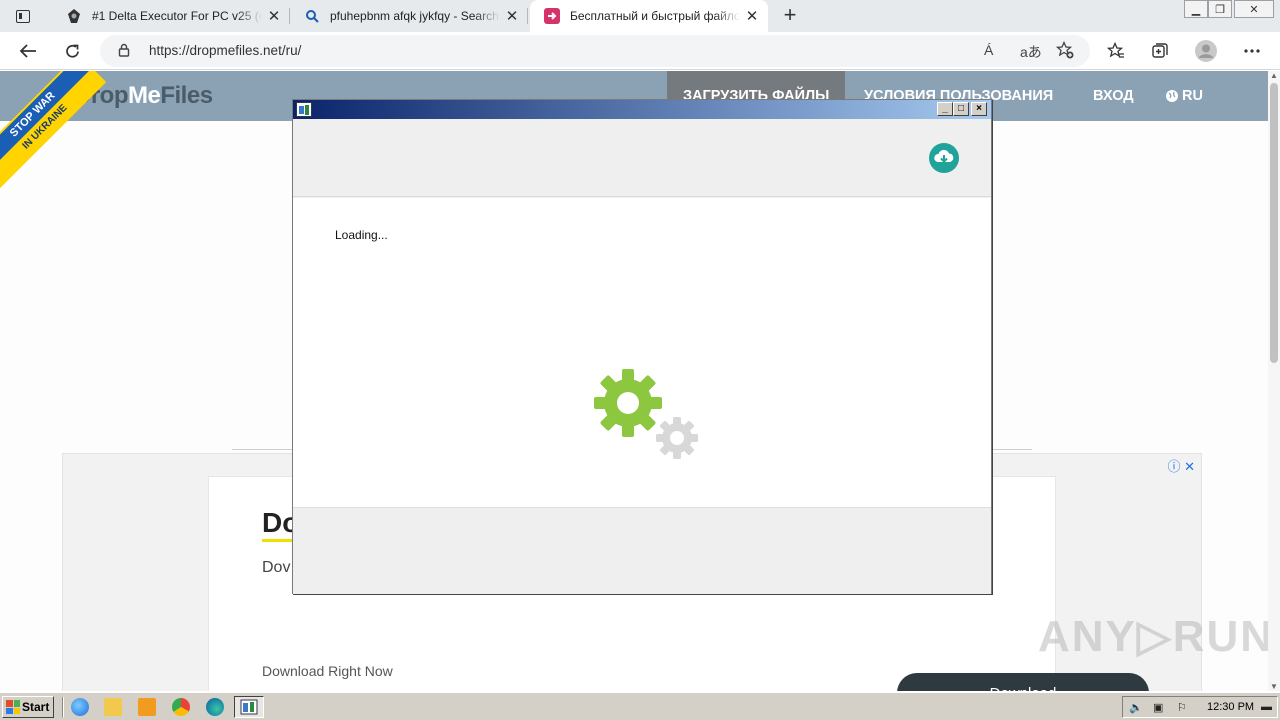  I want to click on more-dots-icon, so click(1252, 51).